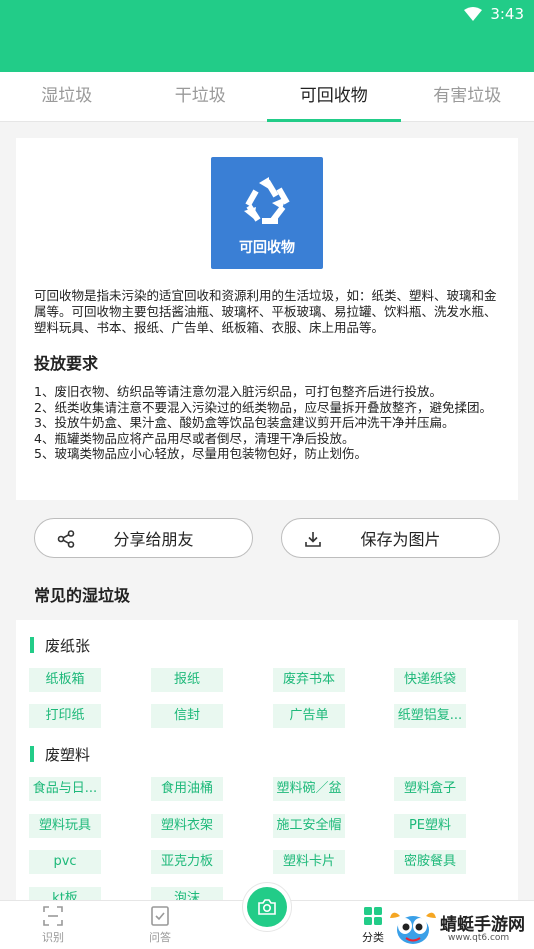 Image resolution: width=534 pixels, height=949 pixels. I want to click on dragonfly-logo-icon, so click(413, 928).